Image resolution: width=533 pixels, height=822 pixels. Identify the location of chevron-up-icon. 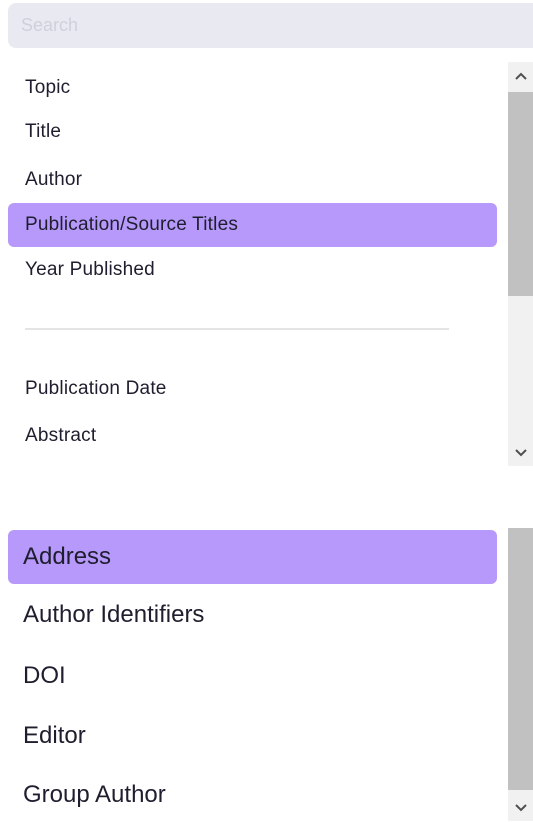
(520, 76).